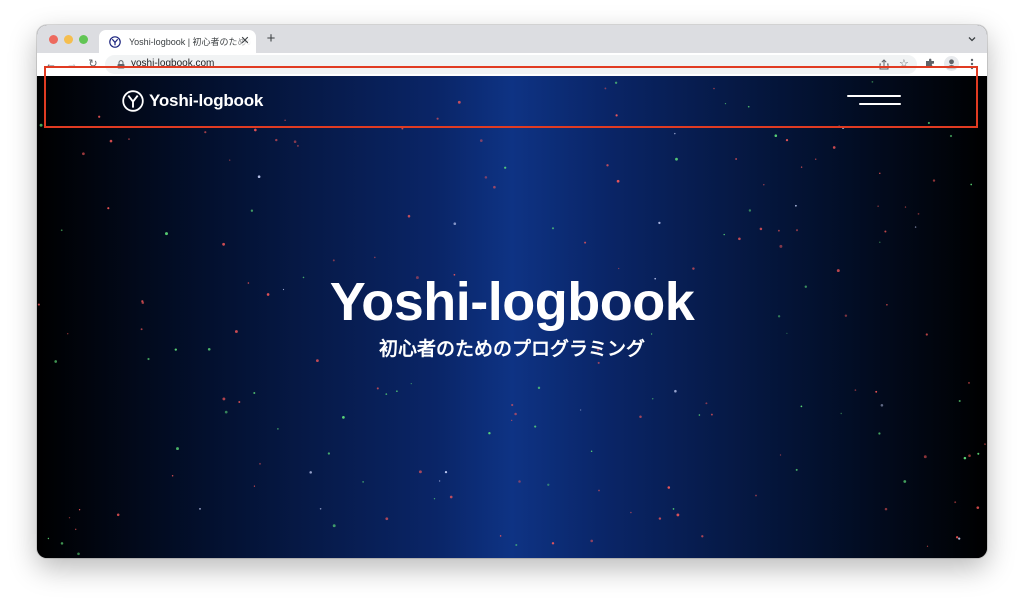 The width and height of the screenshot is (1024, 607). What do you see at coordinates (511, 349) in the screenshot?
I see `hero-subtitle: 初心者のためのプログラミング` at bounding box center [511, 349].